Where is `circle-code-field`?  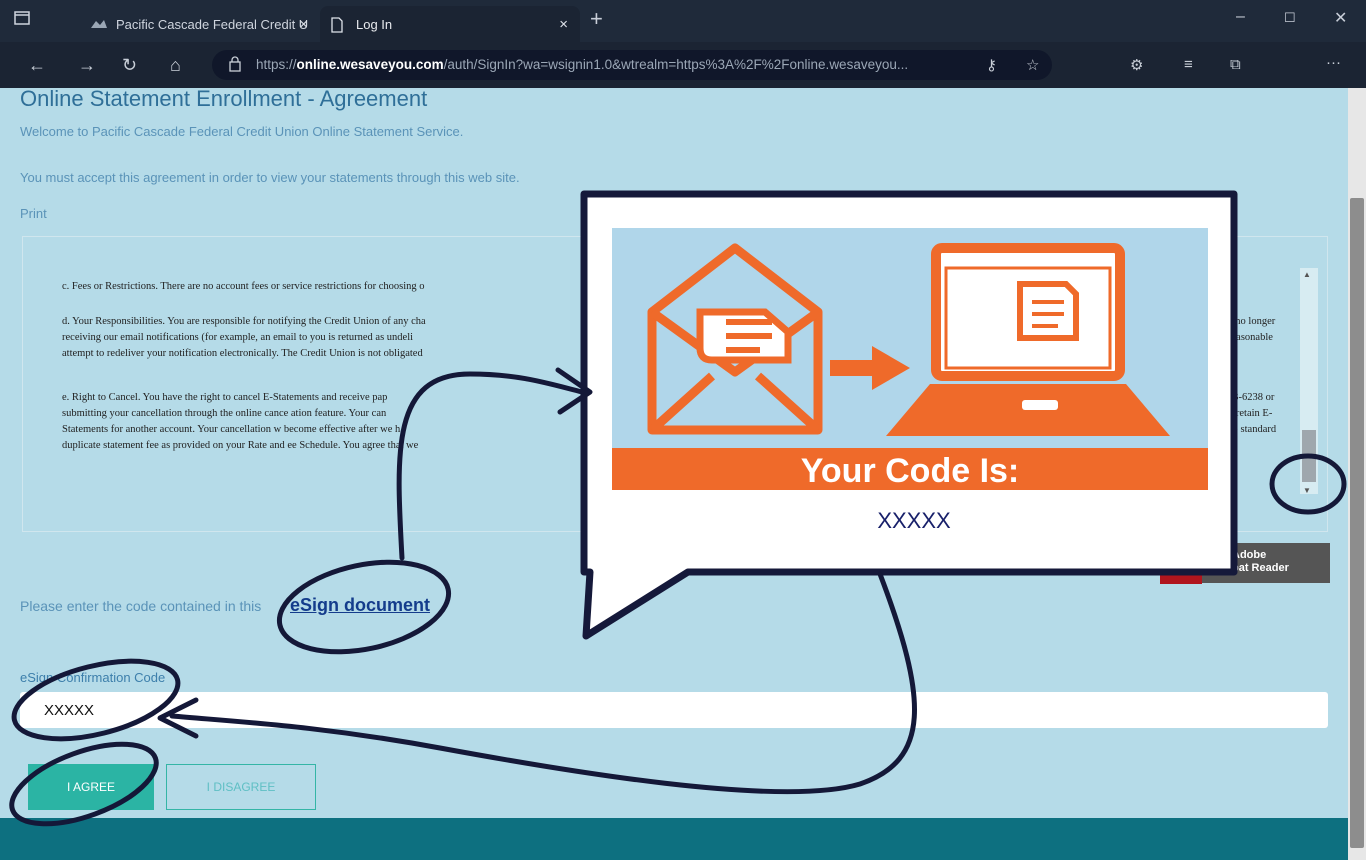 circle-code-field is located at coordinates (96, 700).